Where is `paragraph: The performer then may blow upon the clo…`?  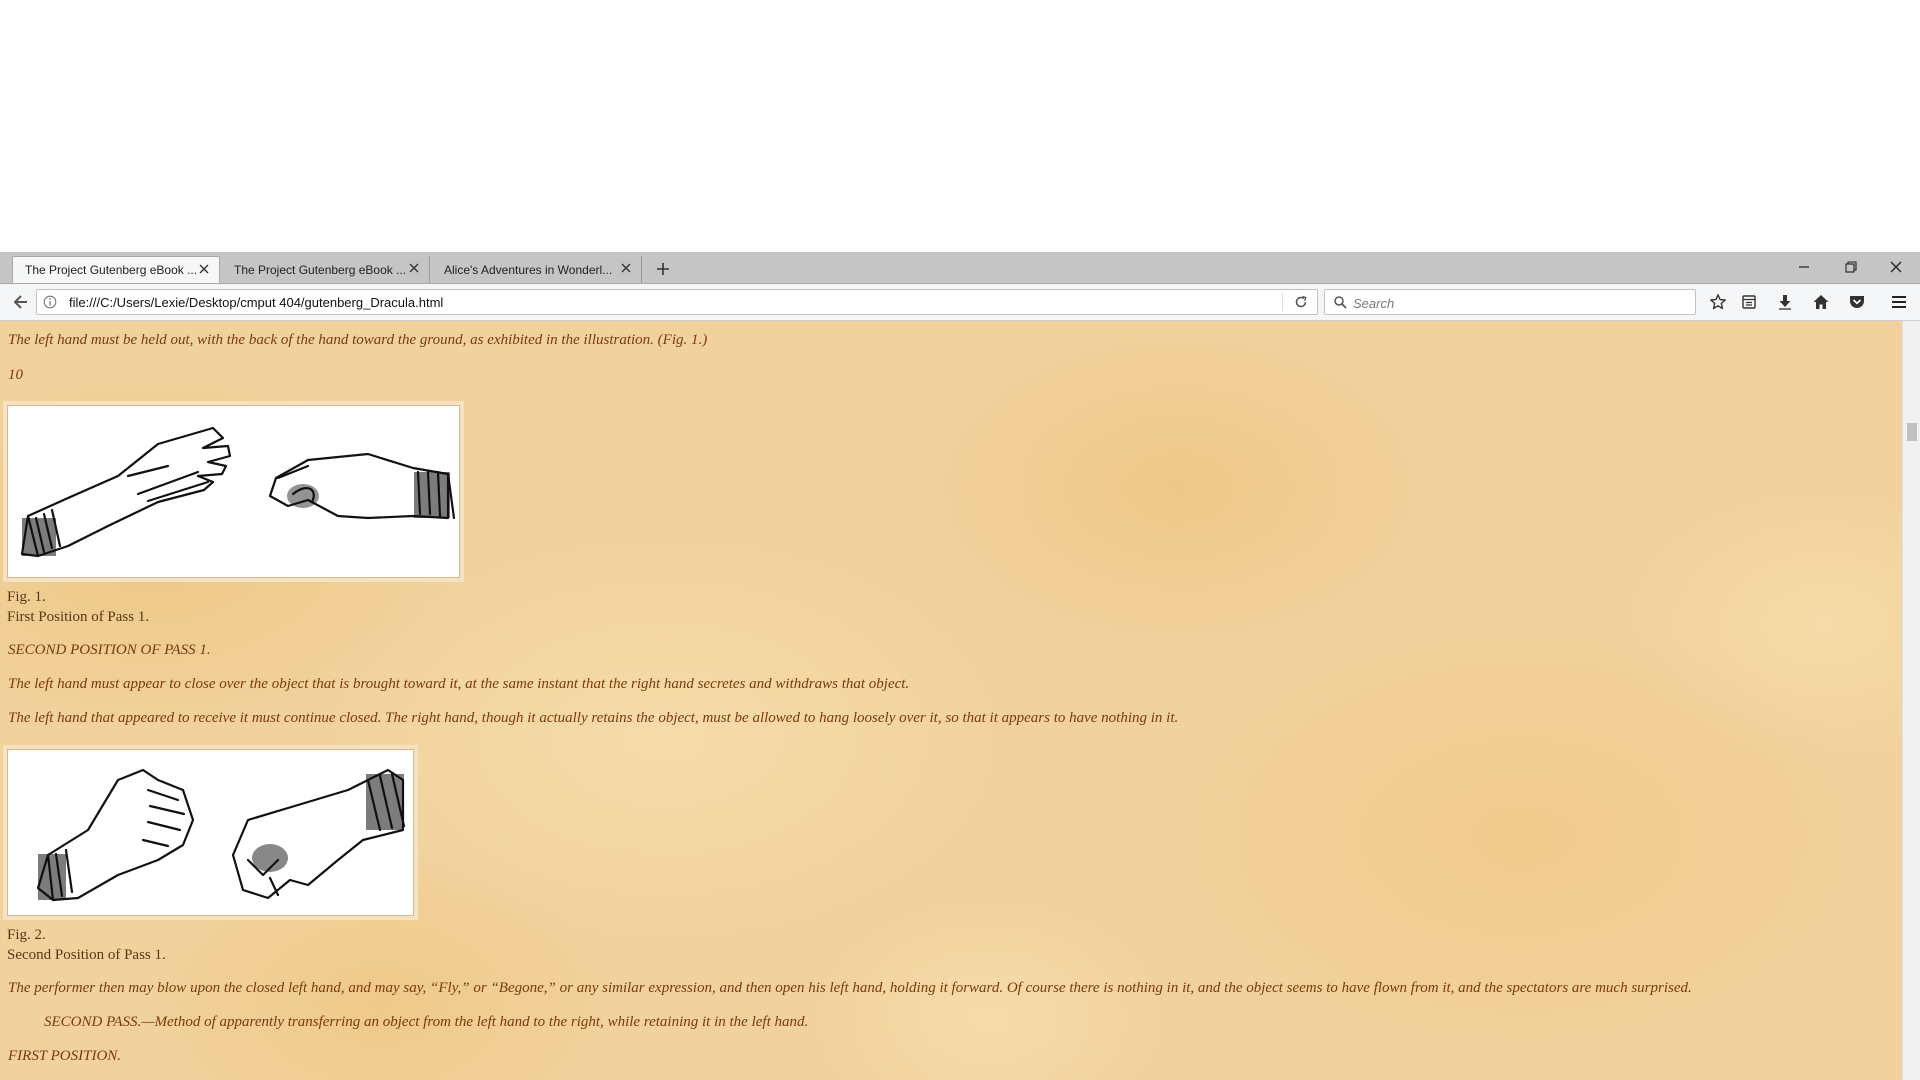 paragraph: The performer then may blow upon the clo… is located at coordinates (850, 988).